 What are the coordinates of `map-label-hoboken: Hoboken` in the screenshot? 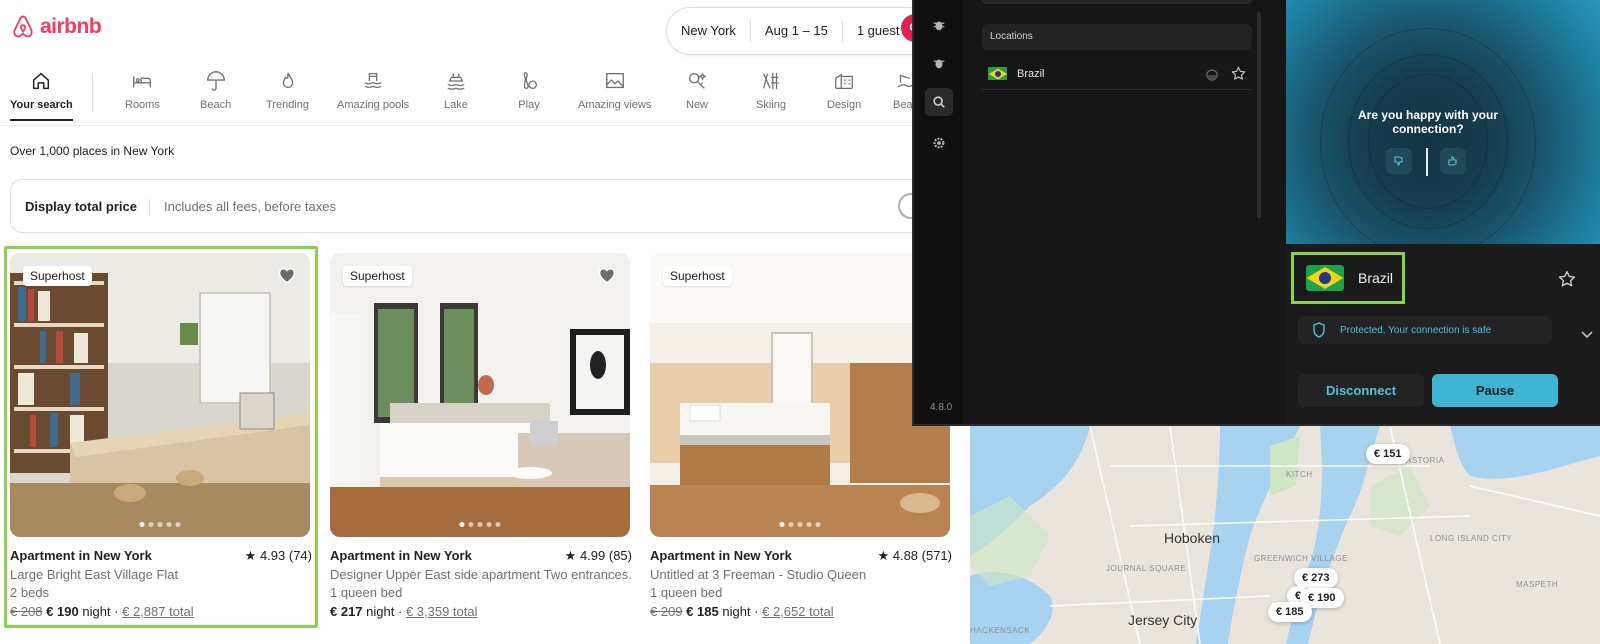 It's located at (1192, 538).